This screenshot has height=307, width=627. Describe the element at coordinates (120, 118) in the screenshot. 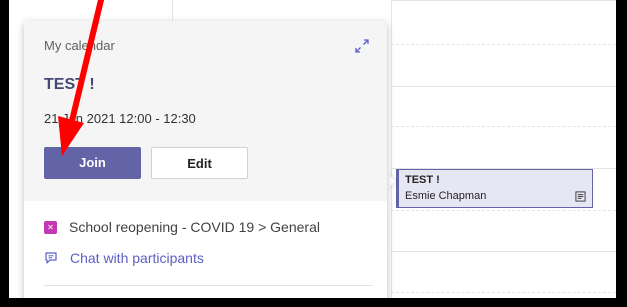

I see `event-time: 21 Jan 2021 12:00 - 12:30` at that location.